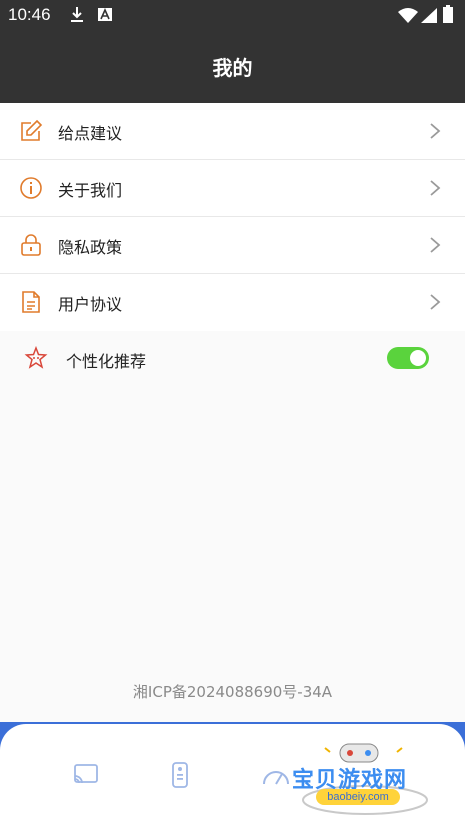  What do you see at coordinates (31, 188) in the screenshot?
I see `info-icon` at bounding box center [31, 188].